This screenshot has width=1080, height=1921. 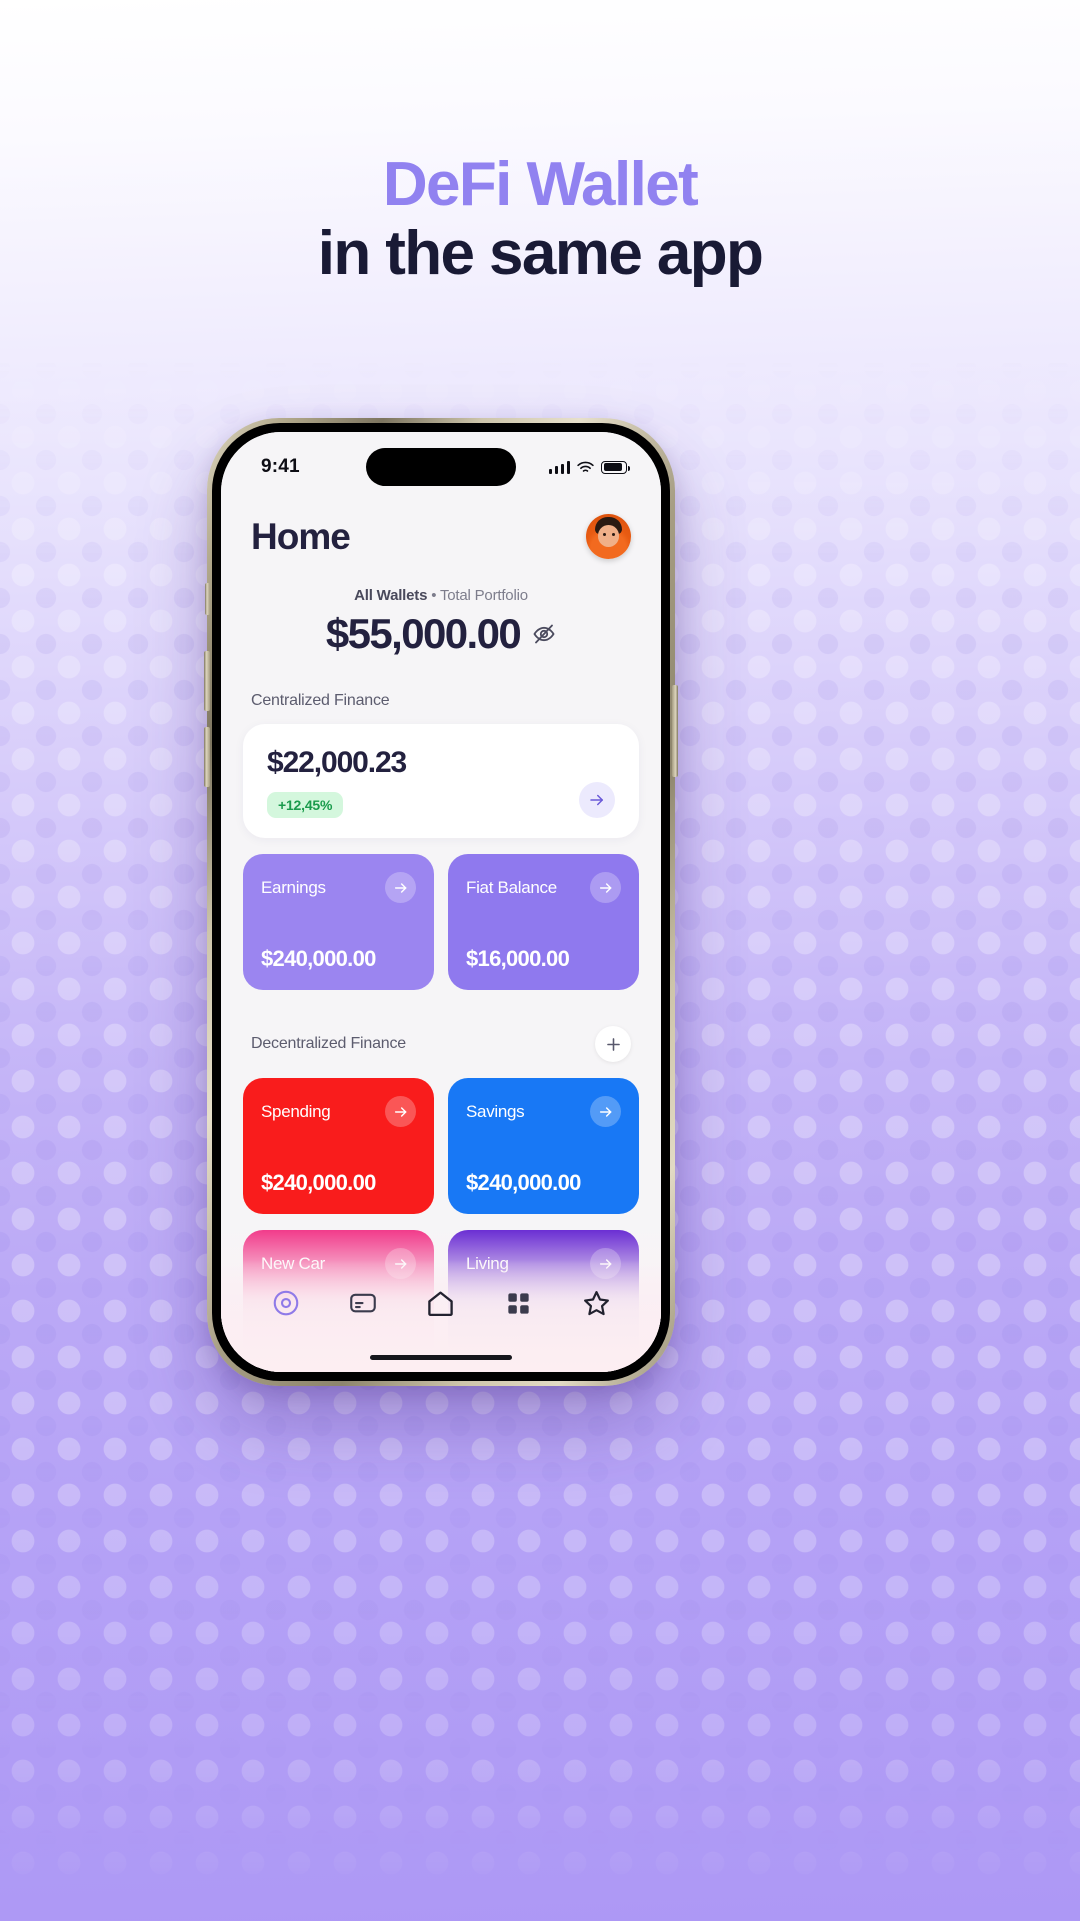 I want to click on plus-icon, so click(x=613, y=1044).